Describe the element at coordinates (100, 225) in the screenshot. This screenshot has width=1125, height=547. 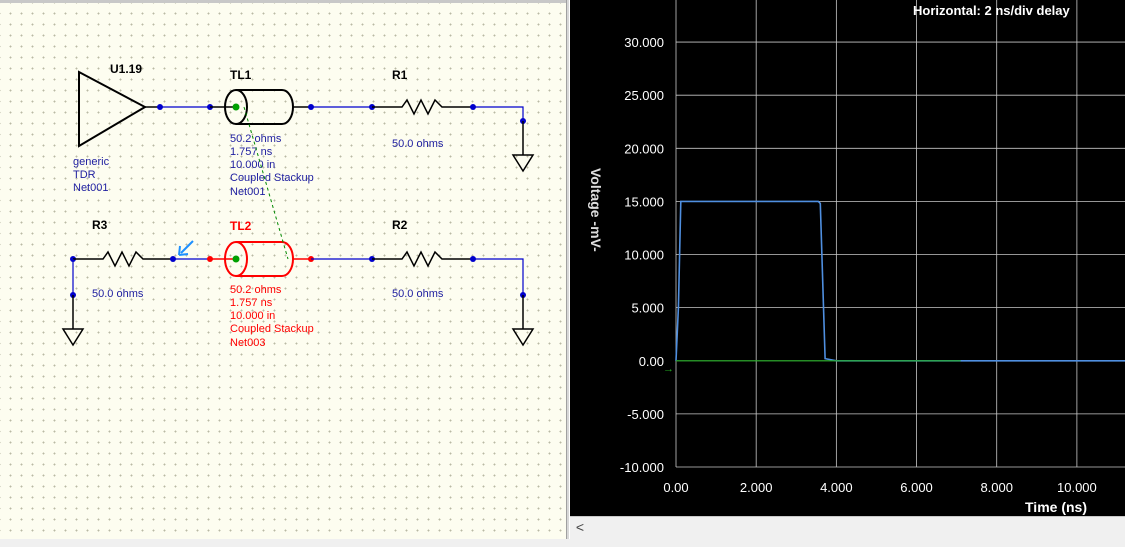
I see `r3-refdes: R3` at that location.